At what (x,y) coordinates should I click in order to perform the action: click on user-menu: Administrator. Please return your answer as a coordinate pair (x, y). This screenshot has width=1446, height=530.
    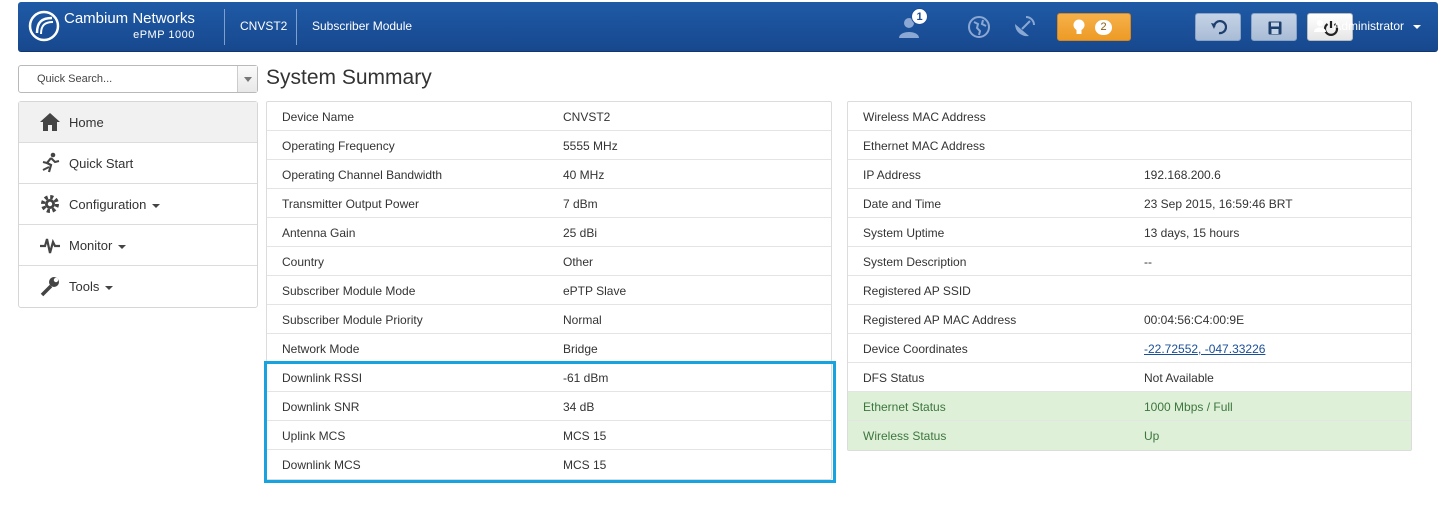
    Looking at the image, I should click on (1368, 26).